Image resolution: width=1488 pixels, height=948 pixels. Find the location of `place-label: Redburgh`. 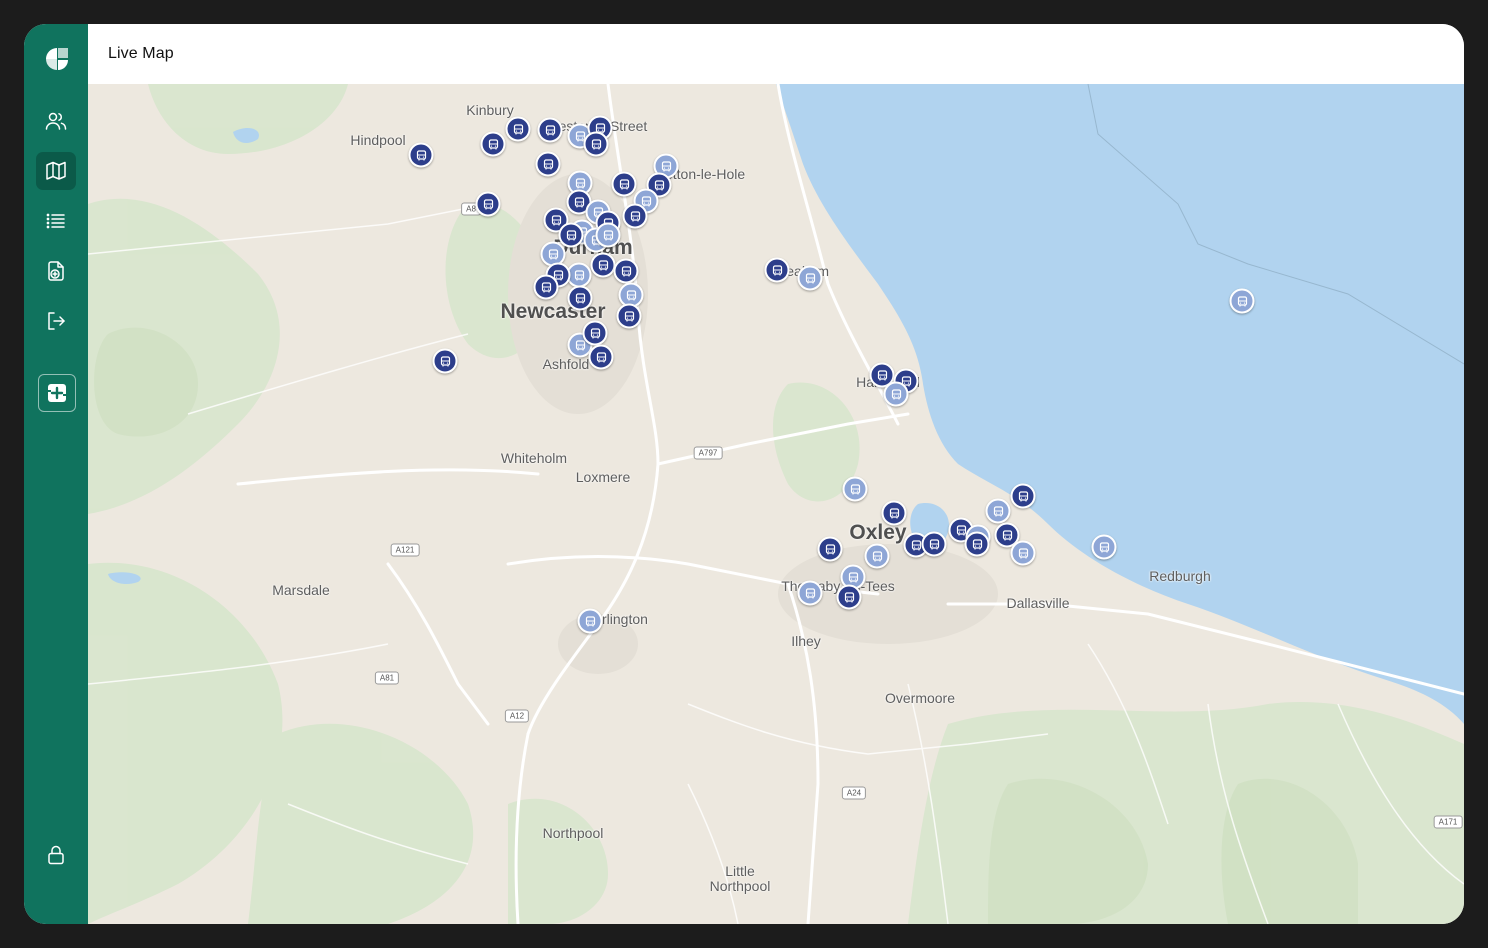

place-label: Redburgh is located at coordinates (1180, 576).